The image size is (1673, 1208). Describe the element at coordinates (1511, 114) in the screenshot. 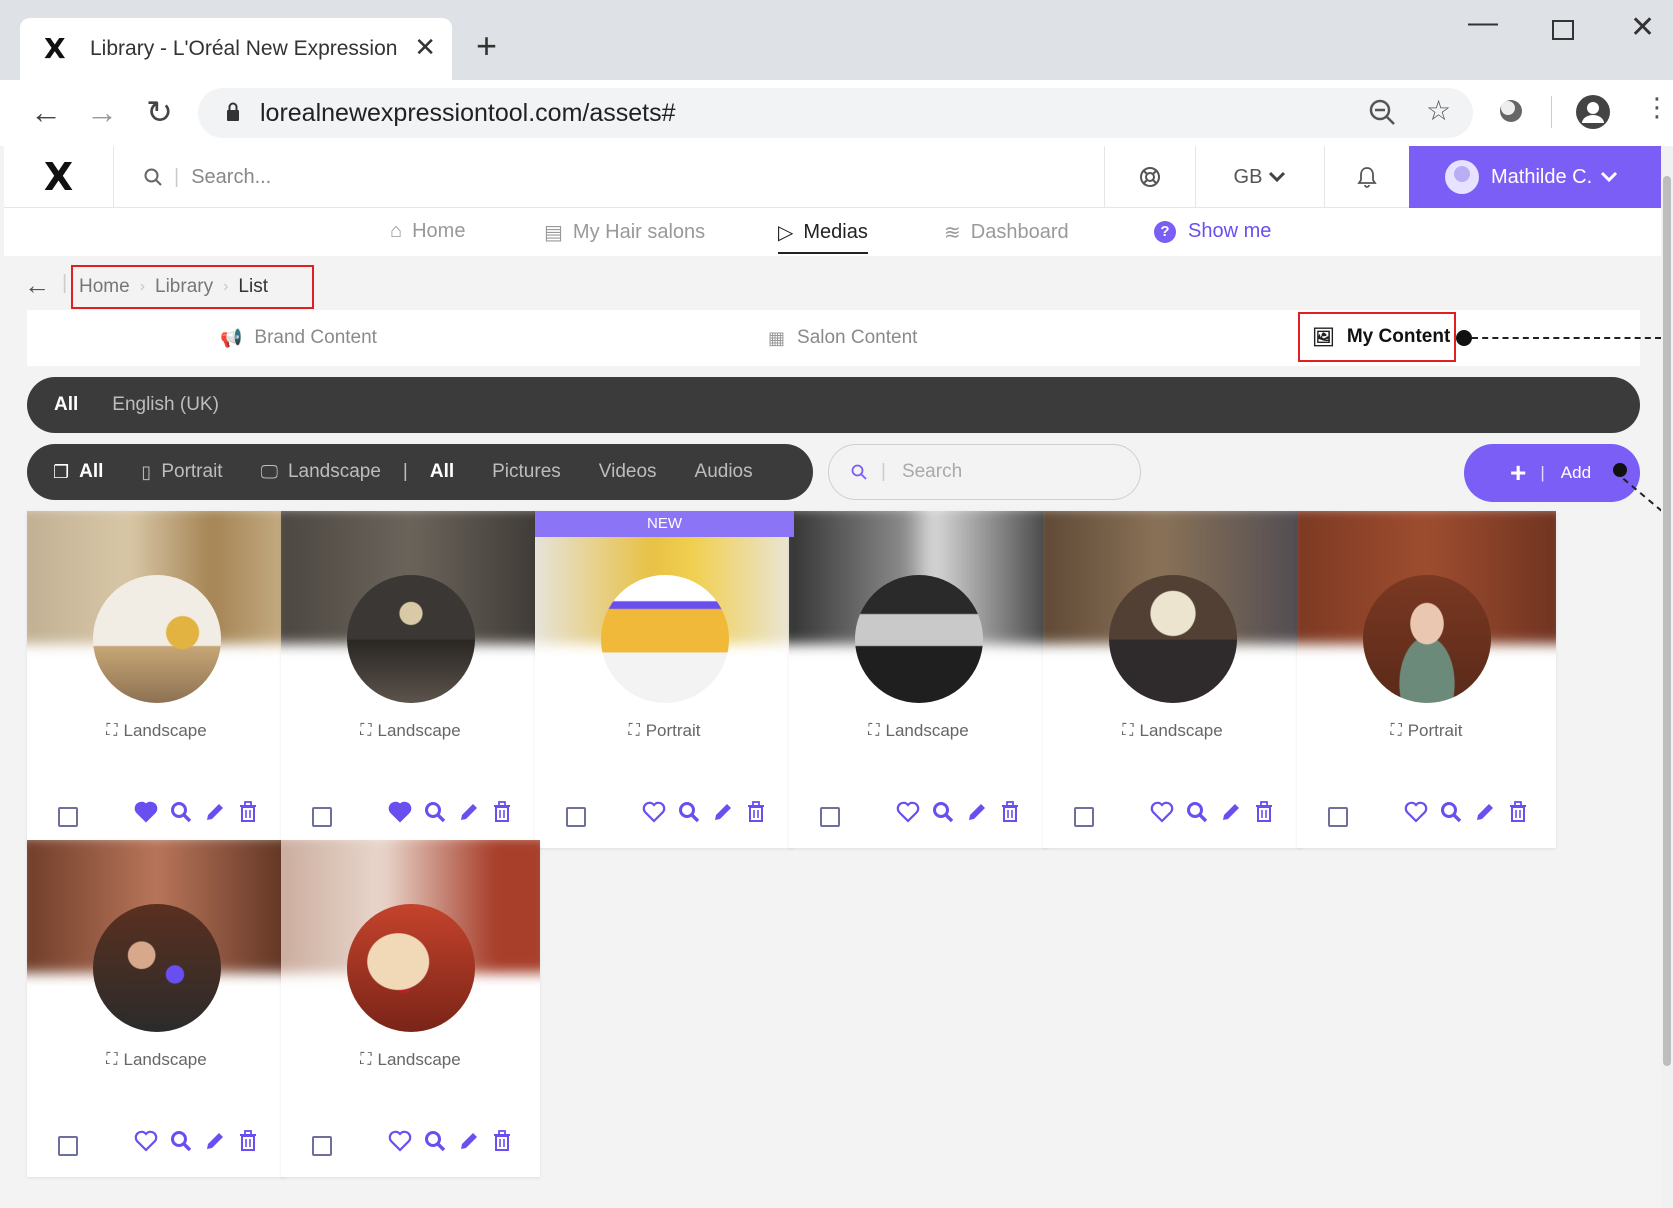

I see `extension-icon` at that location.